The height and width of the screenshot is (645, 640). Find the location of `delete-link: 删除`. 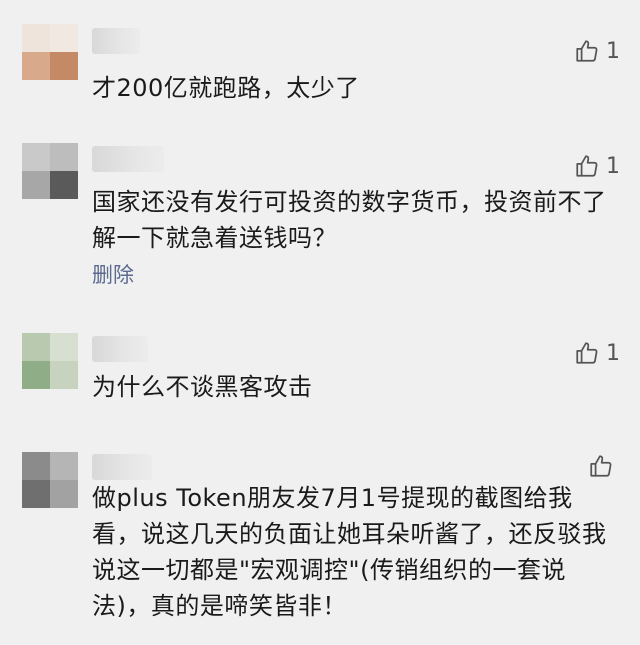

delete-link: 删除 is located at coordinates (113, 274).